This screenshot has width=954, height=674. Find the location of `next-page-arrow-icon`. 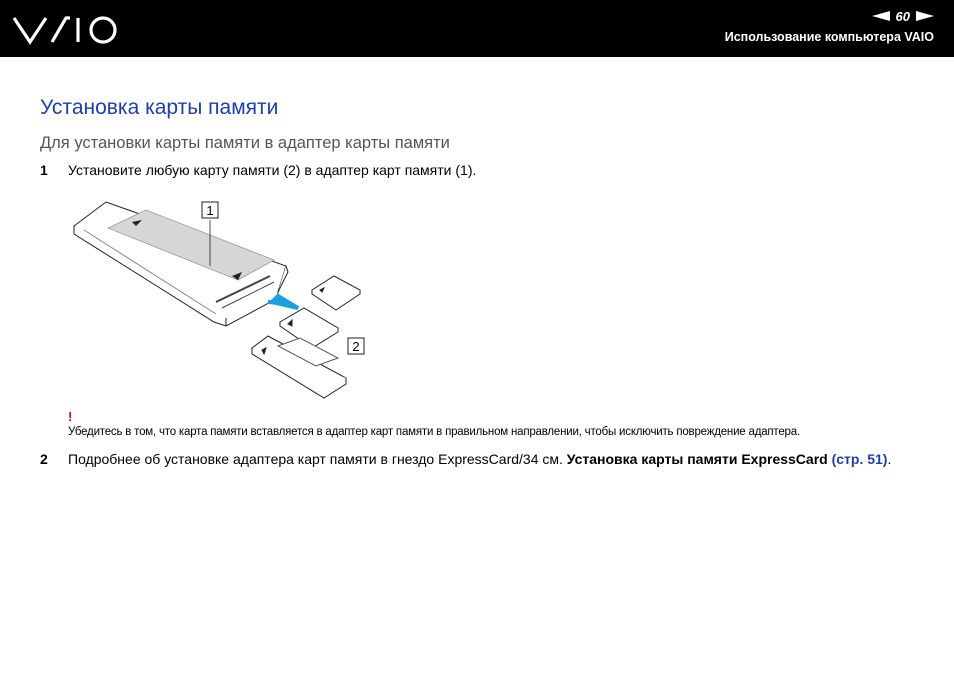

next-page-arrow-icon is located at coordinates (925, 16).